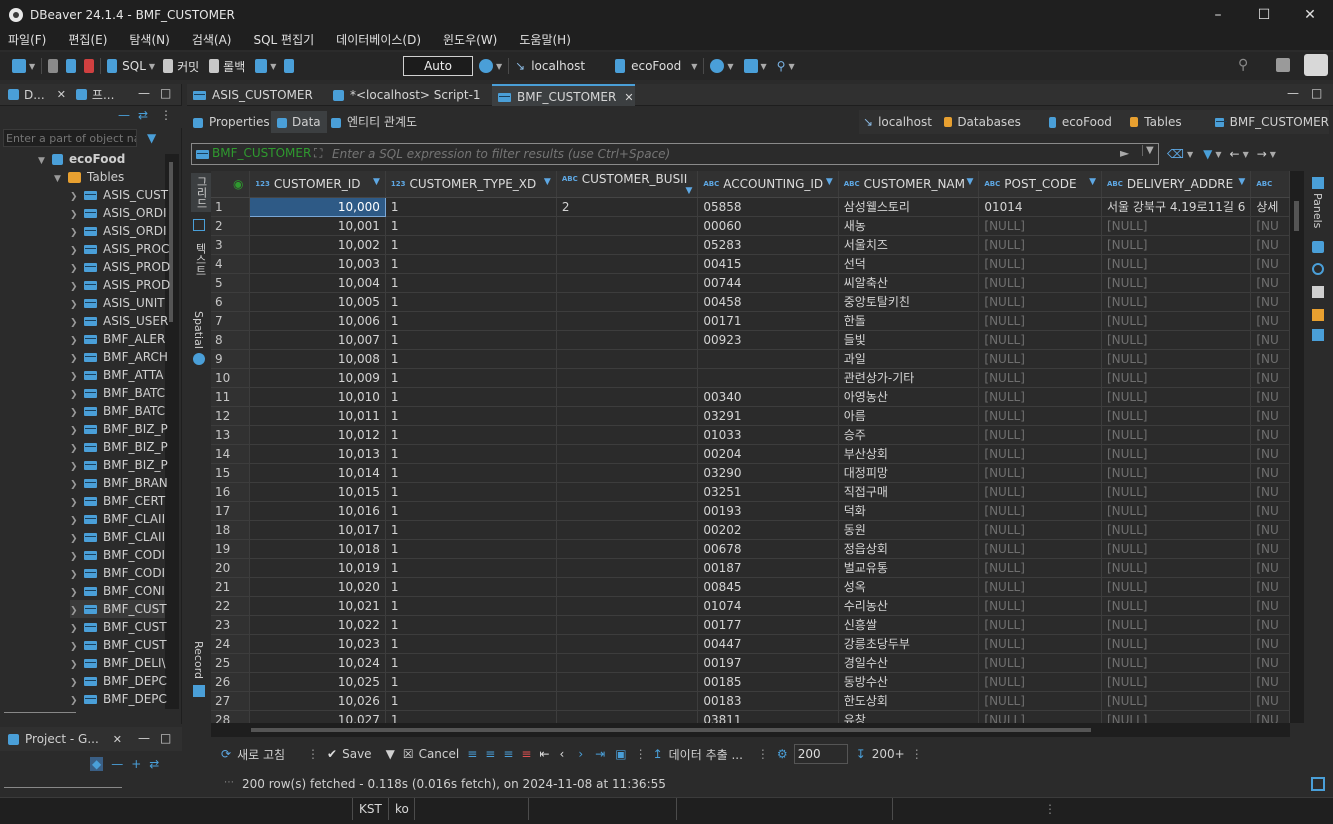 This screenshot has width=1333, height=824. What do you see at coordinates (231, 245) in the screenshot?
I see `row-number-cell: 3` at bounding box center [231, 245].